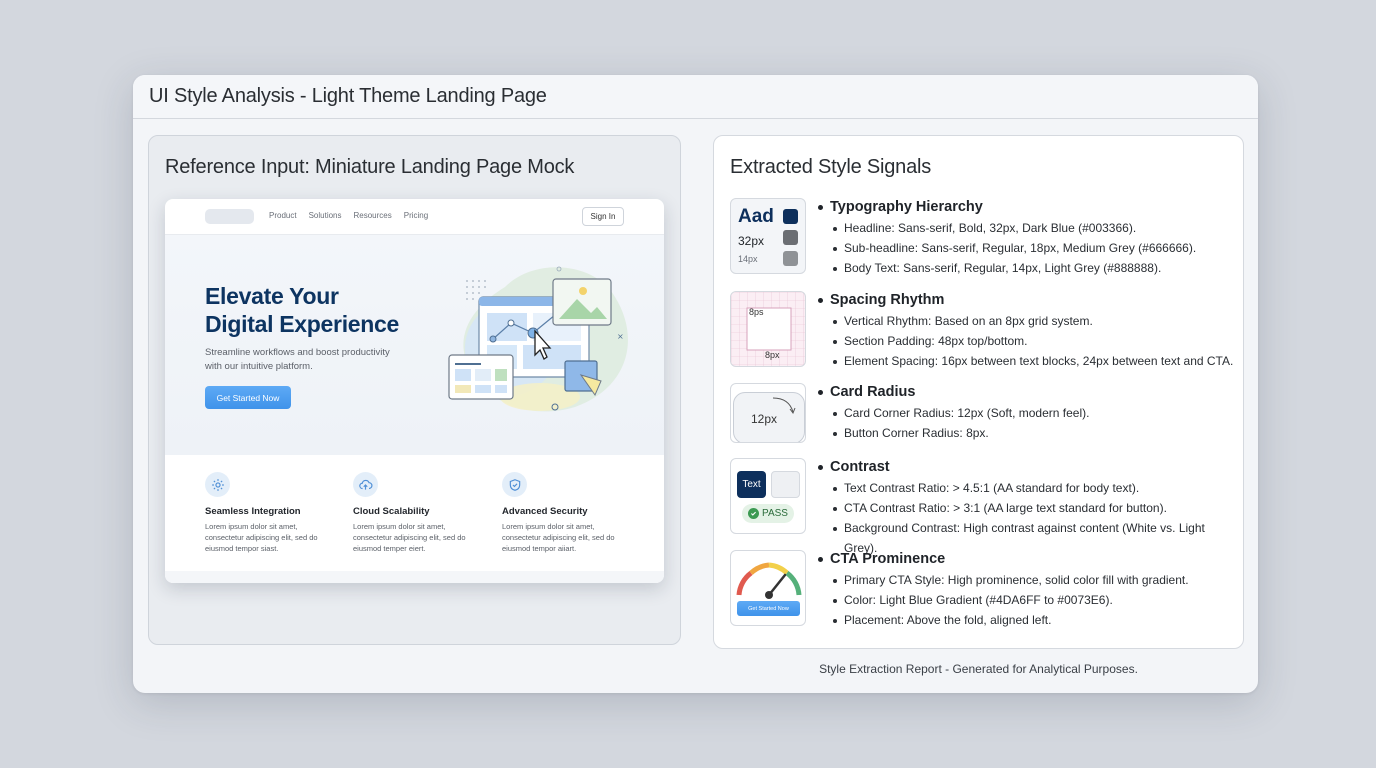 The width and height of the screenshot is (1376, 768). Describe the element at coordinates (831, 167) in the screenshot. I see `signals-heading: Extracted Style Signals` at that location.